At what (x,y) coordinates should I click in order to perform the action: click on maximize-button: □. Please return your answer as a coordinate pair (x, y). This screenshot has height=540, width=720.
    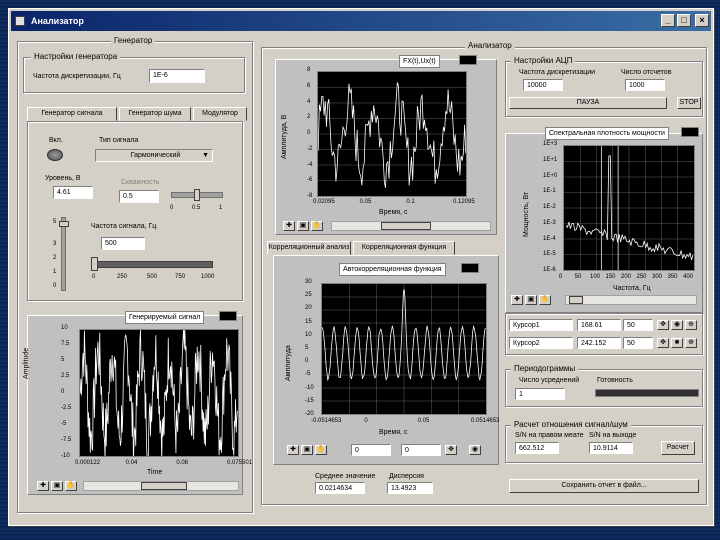
    Looking at the image, I should click on (684, 20).